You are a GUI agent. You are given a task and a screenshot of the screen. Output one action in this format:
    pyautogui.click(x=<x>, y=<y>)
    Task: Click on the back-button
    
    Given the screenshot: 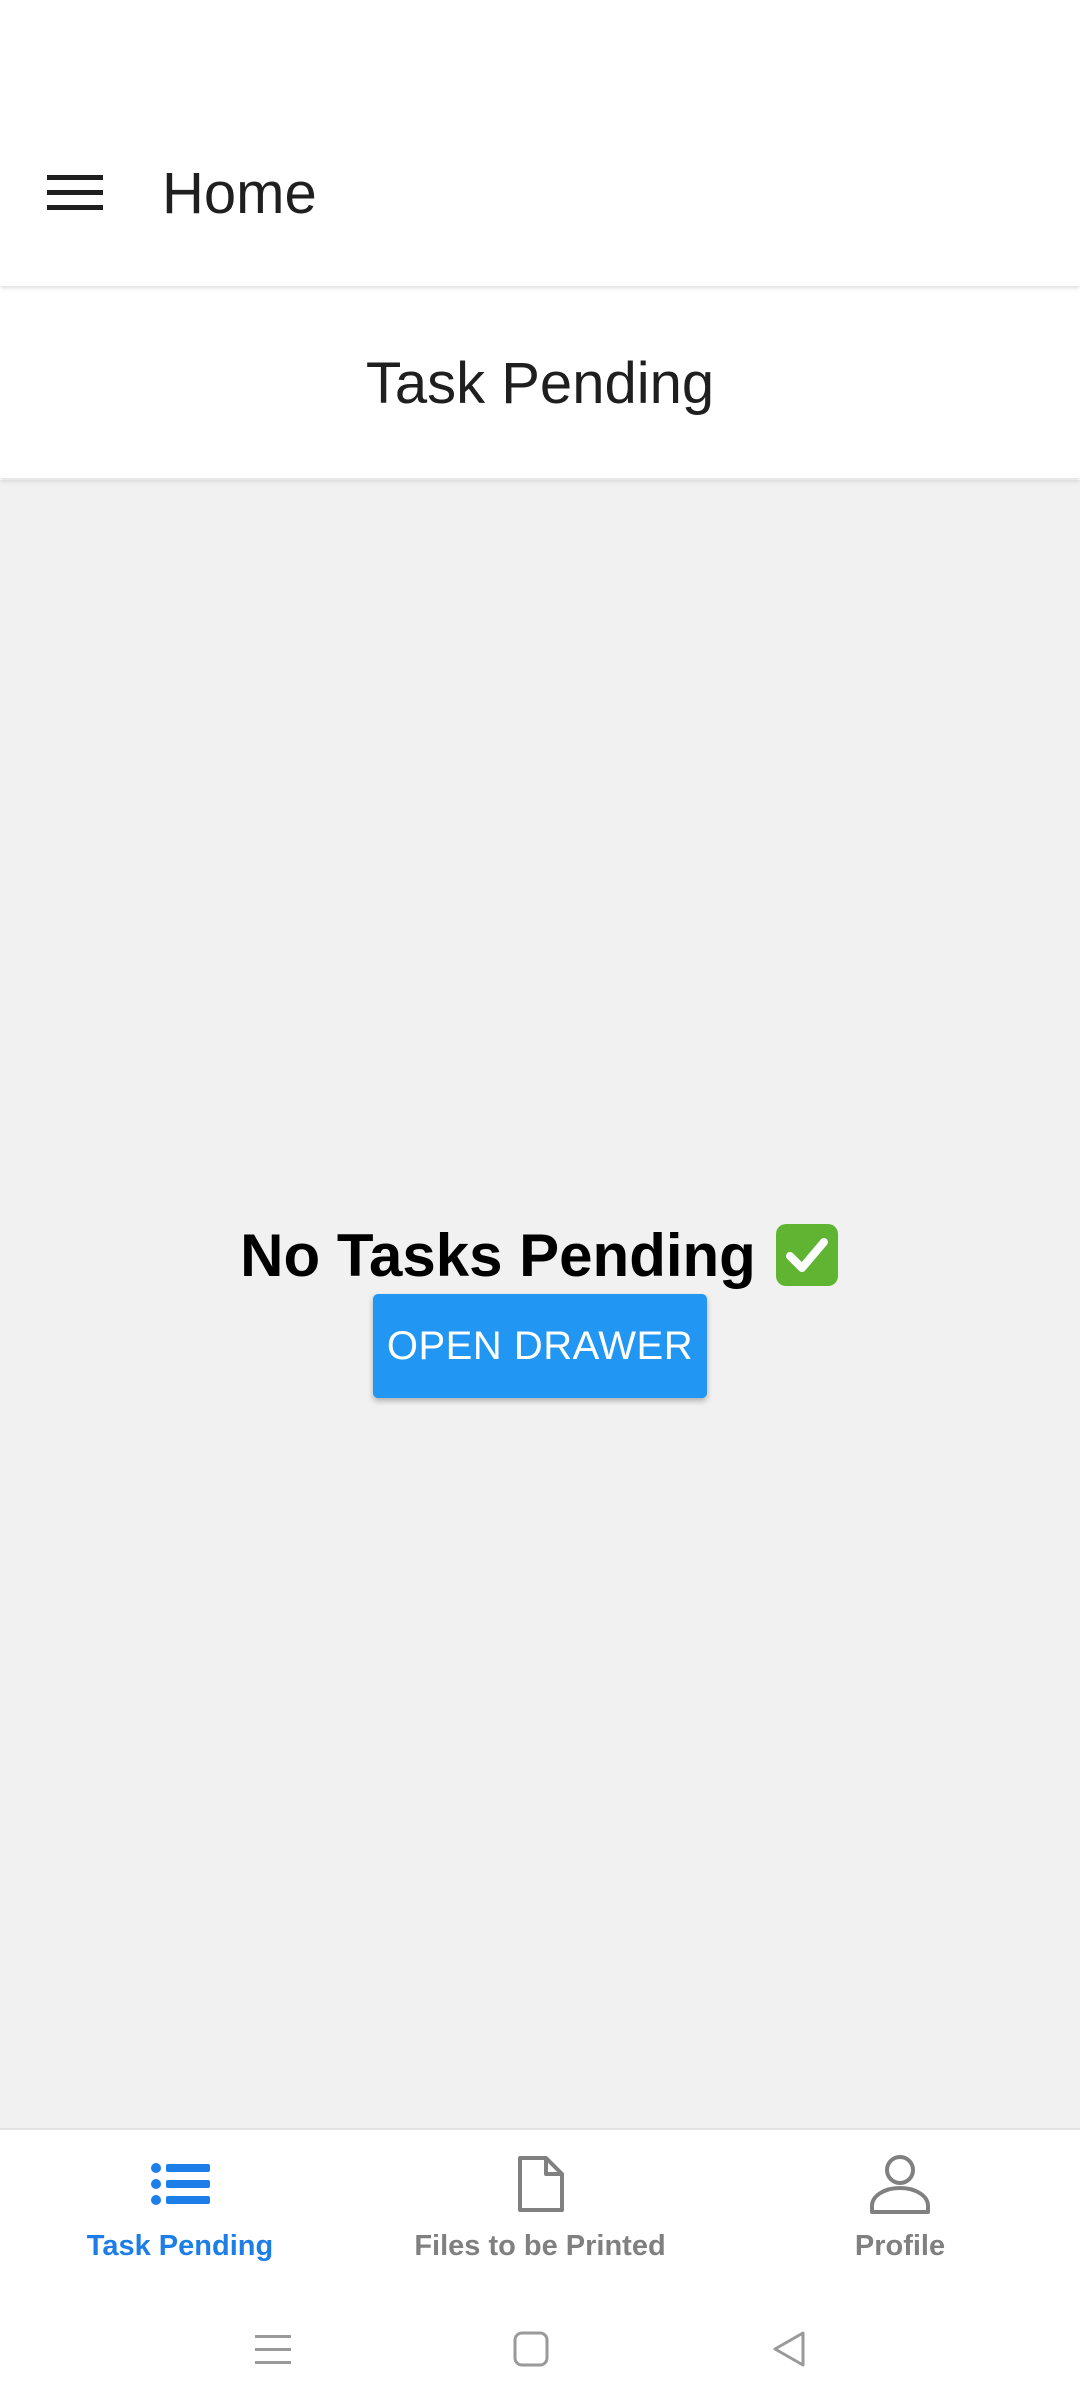 What is the action you would take?
    pyautogui.click(x=789, y=2349)
    